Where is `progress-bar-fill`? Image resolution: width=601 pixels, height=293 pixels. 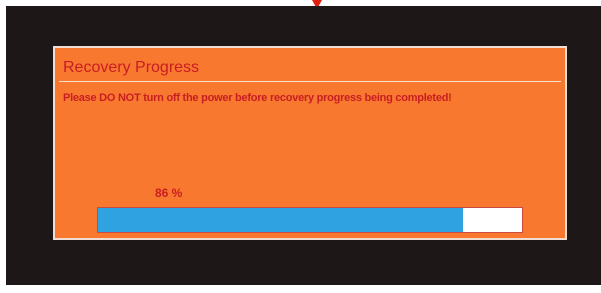
progress-bar-fill is located at coordinates (280, 220).